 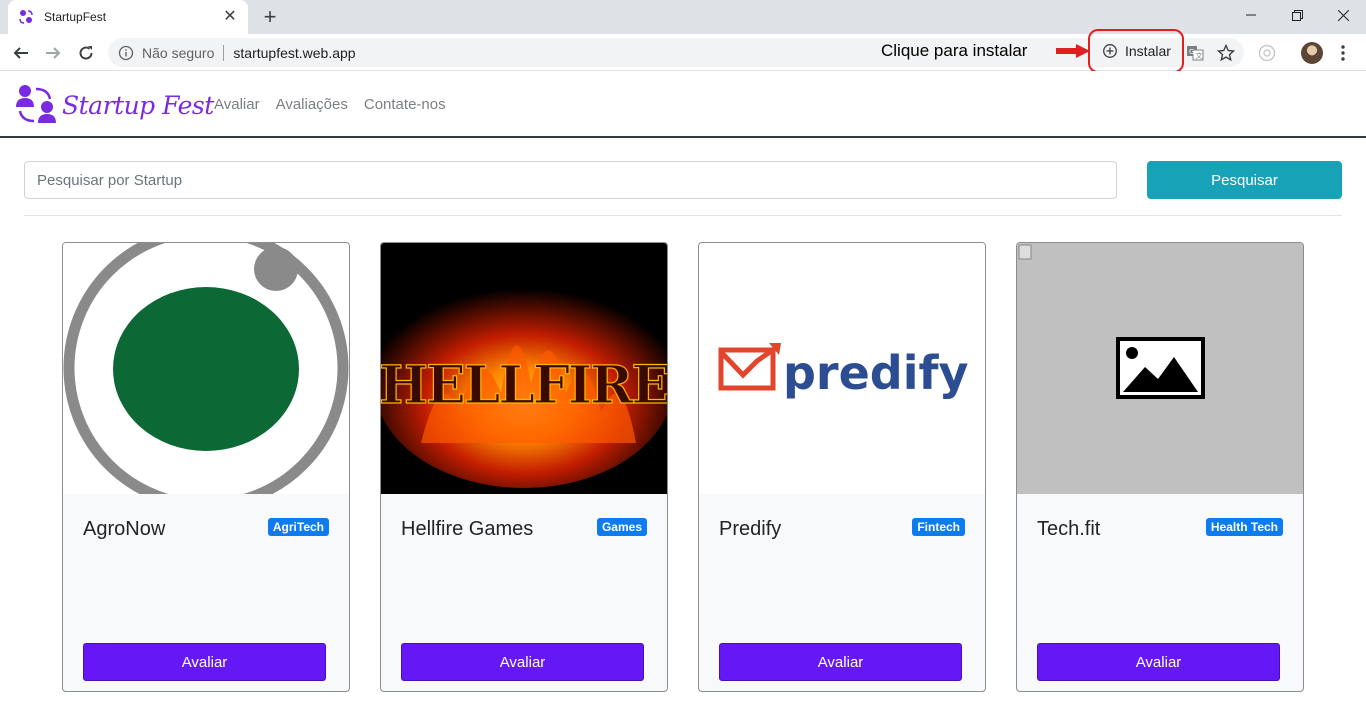 I want to click on main-nav: Avaliar Avaliações Contate-nos, so click(x=330, y=104).